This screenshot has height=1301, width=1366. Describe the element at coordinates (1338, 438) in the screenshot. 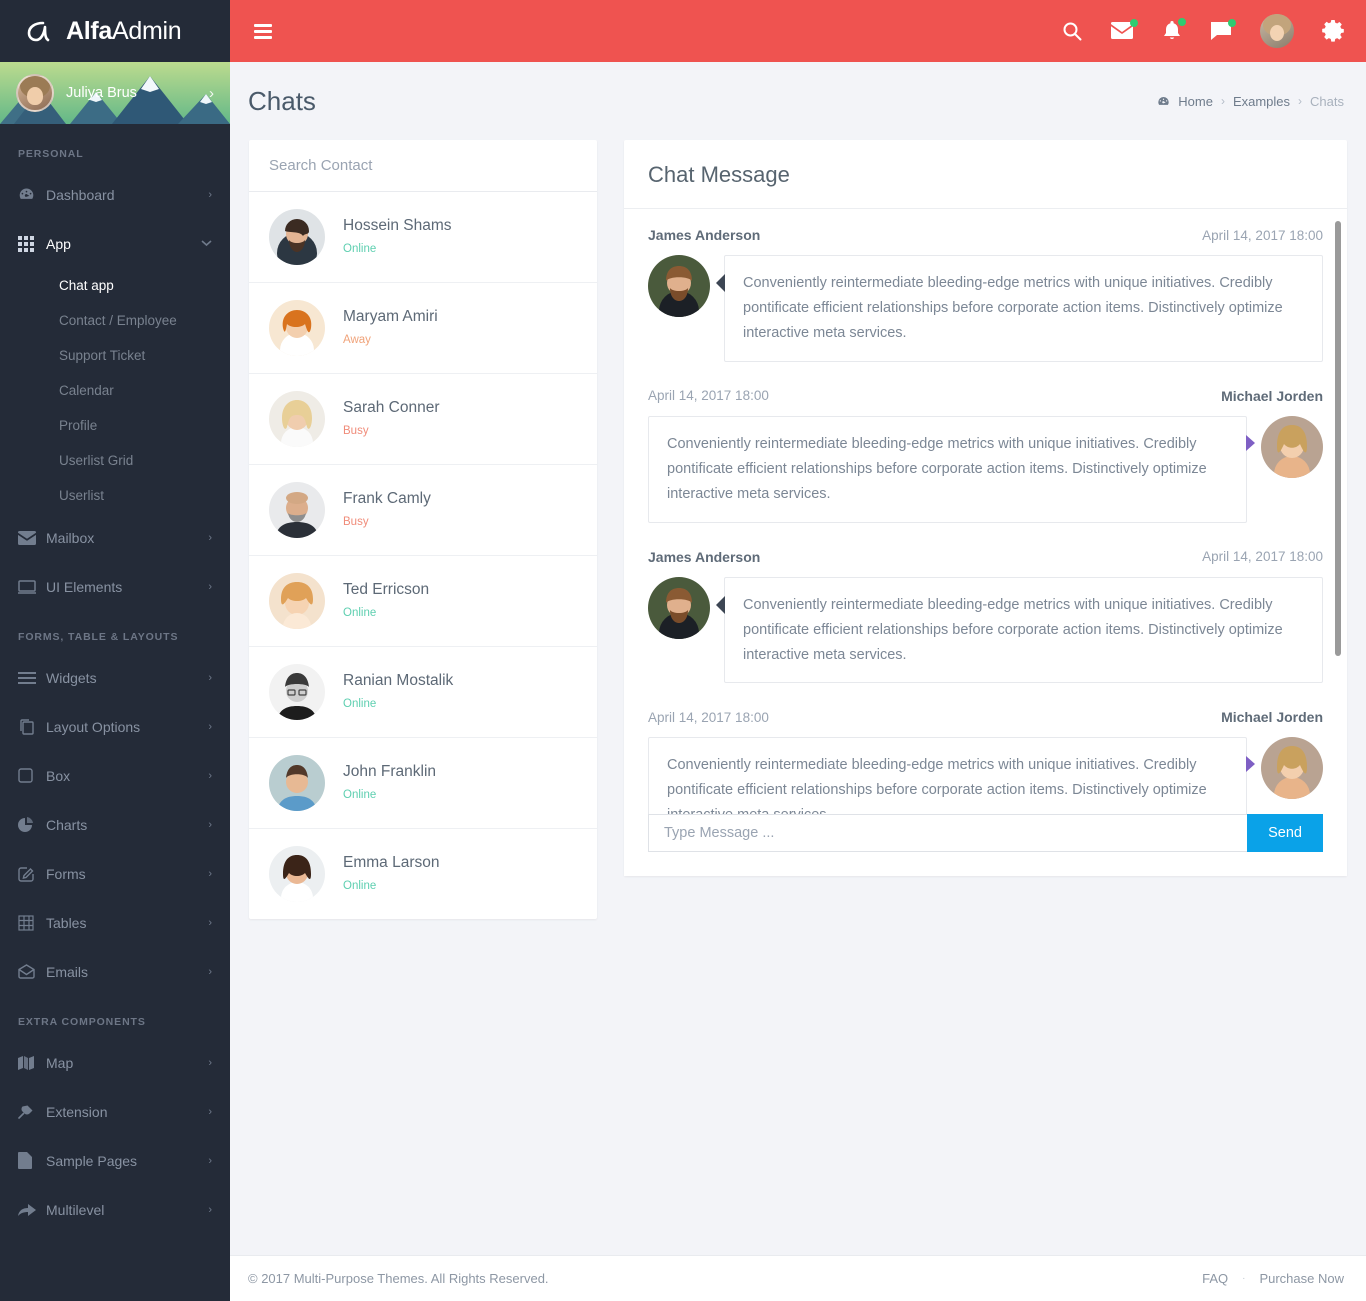

I see `scrollbar-thumb` at that location.